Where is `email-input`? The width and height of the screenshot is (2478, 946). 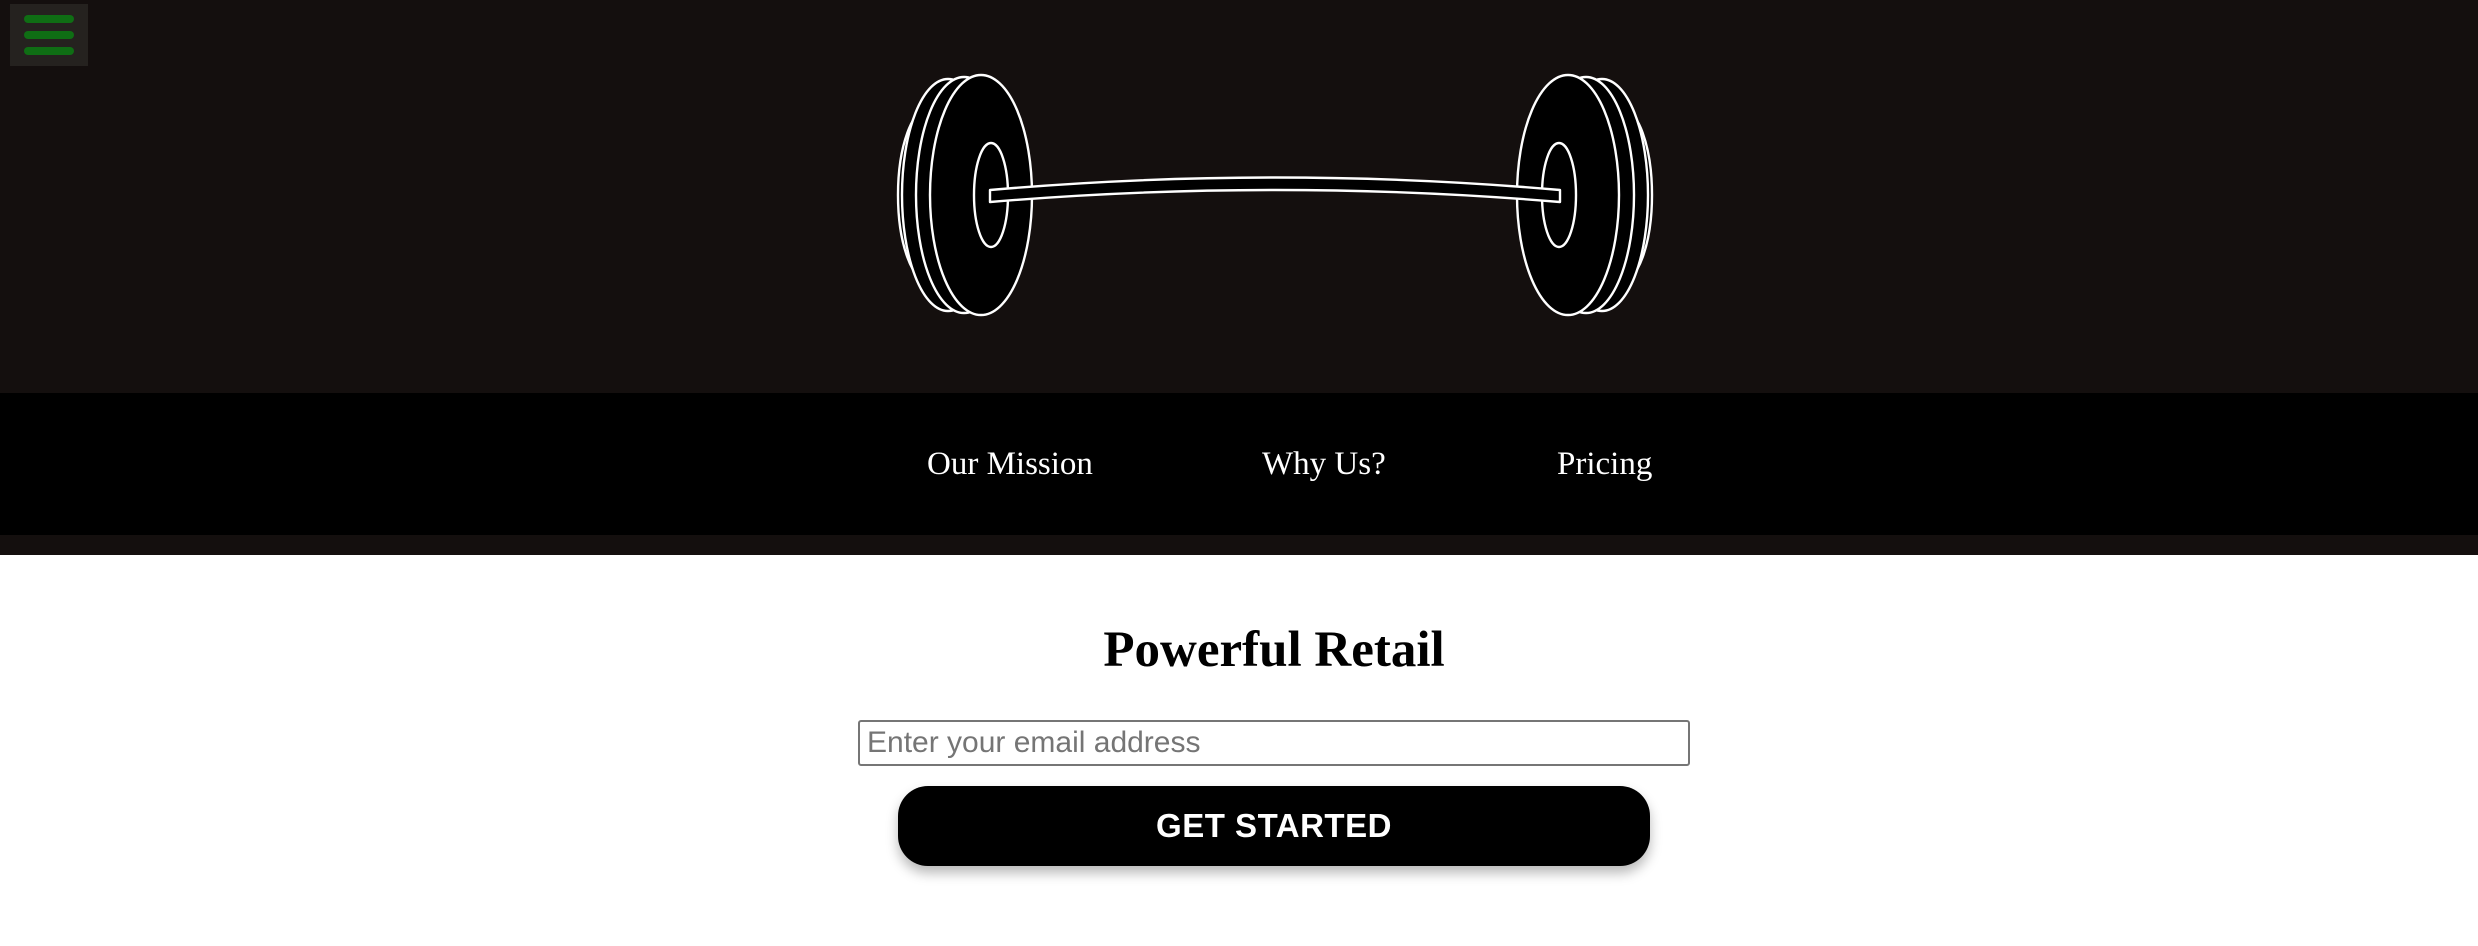
email-input is located at coordinates (1274, 743).